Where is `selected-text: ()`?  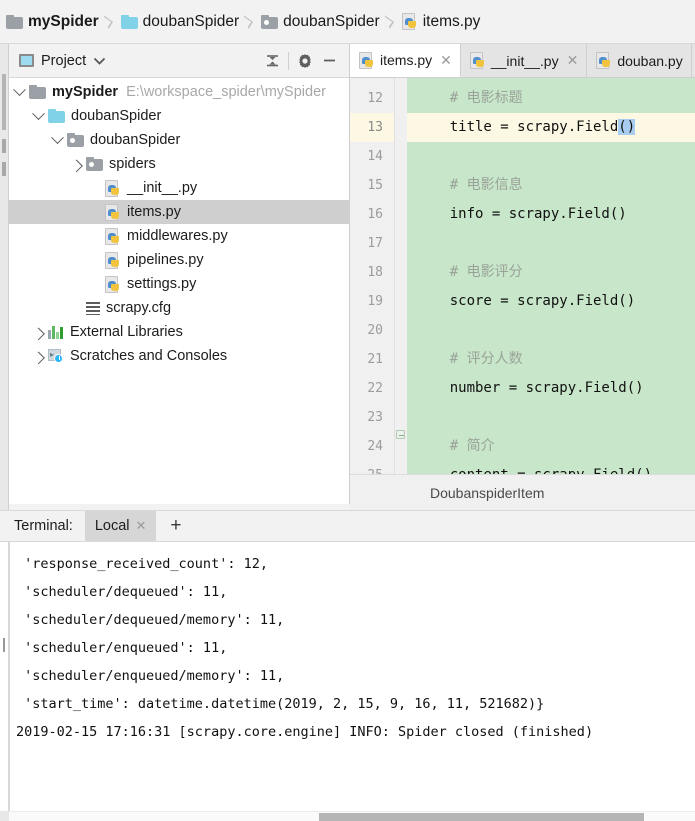
selected-text: () is located at coordinates (627, 127).